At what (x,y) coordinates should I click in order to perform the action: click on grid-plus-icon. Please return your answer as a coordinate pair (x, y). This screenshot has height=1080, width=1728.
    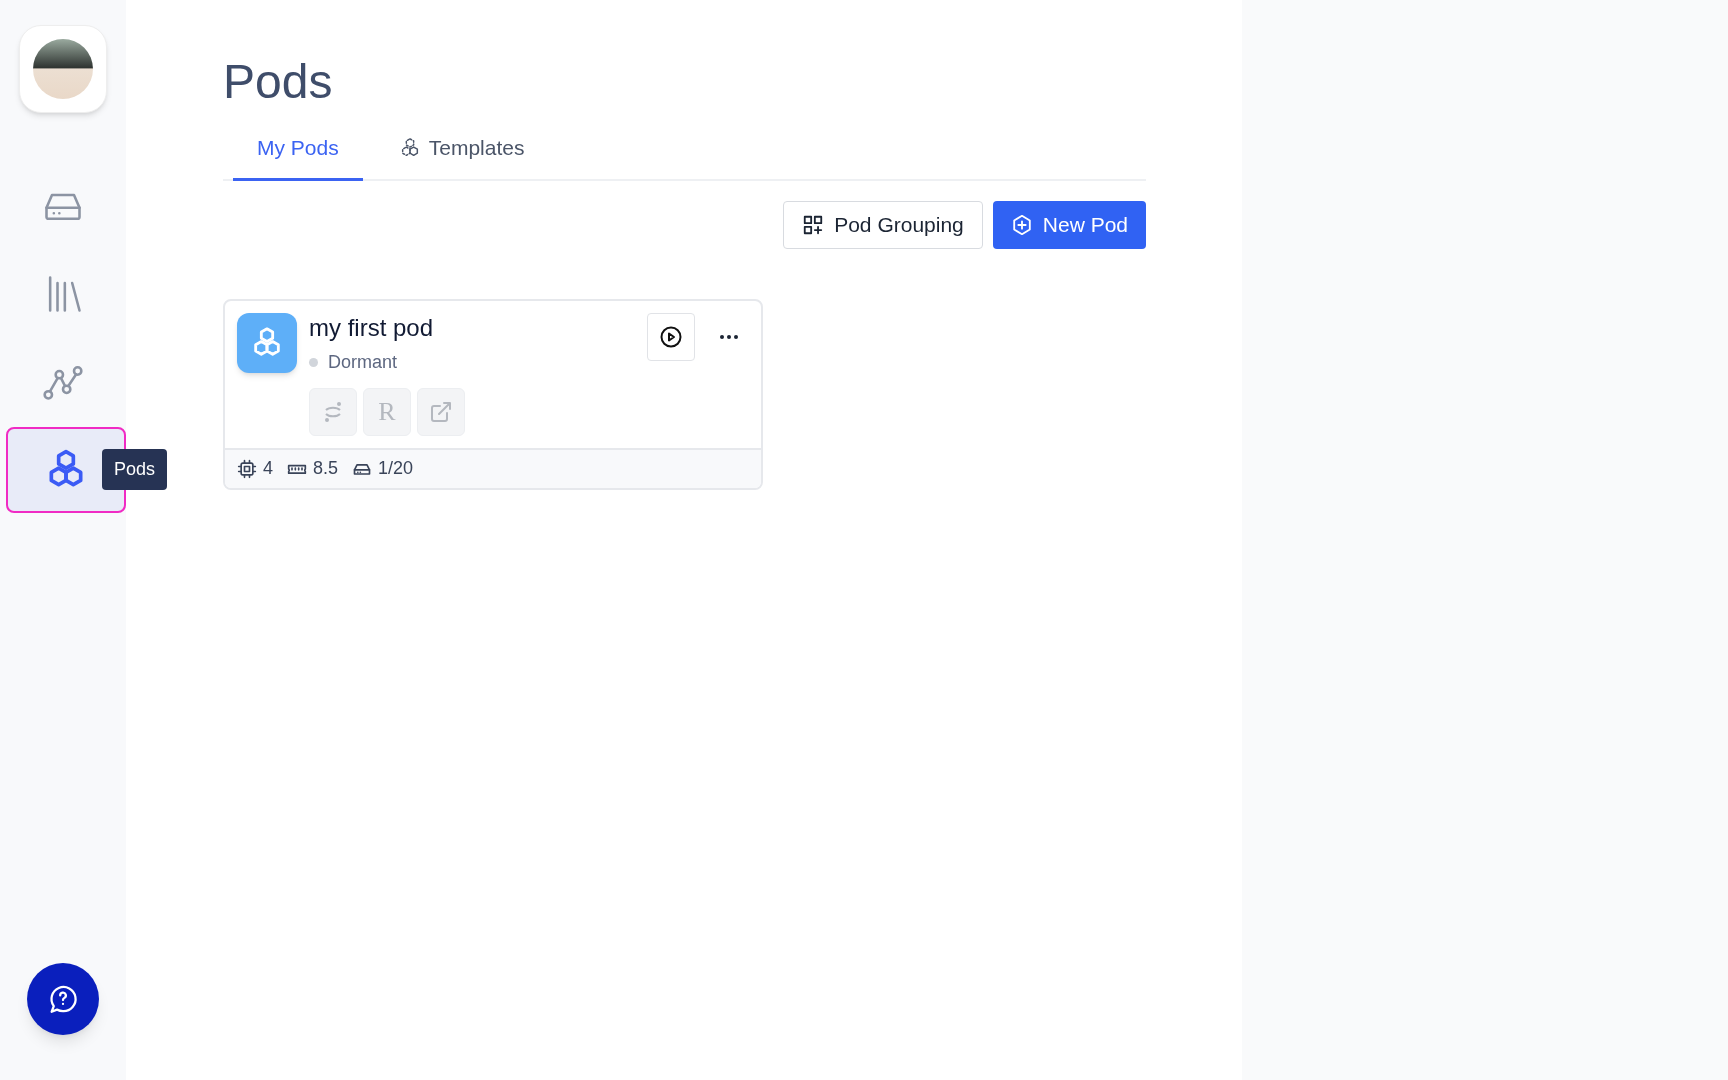
    Looking at the image, I should click on (813, 224).